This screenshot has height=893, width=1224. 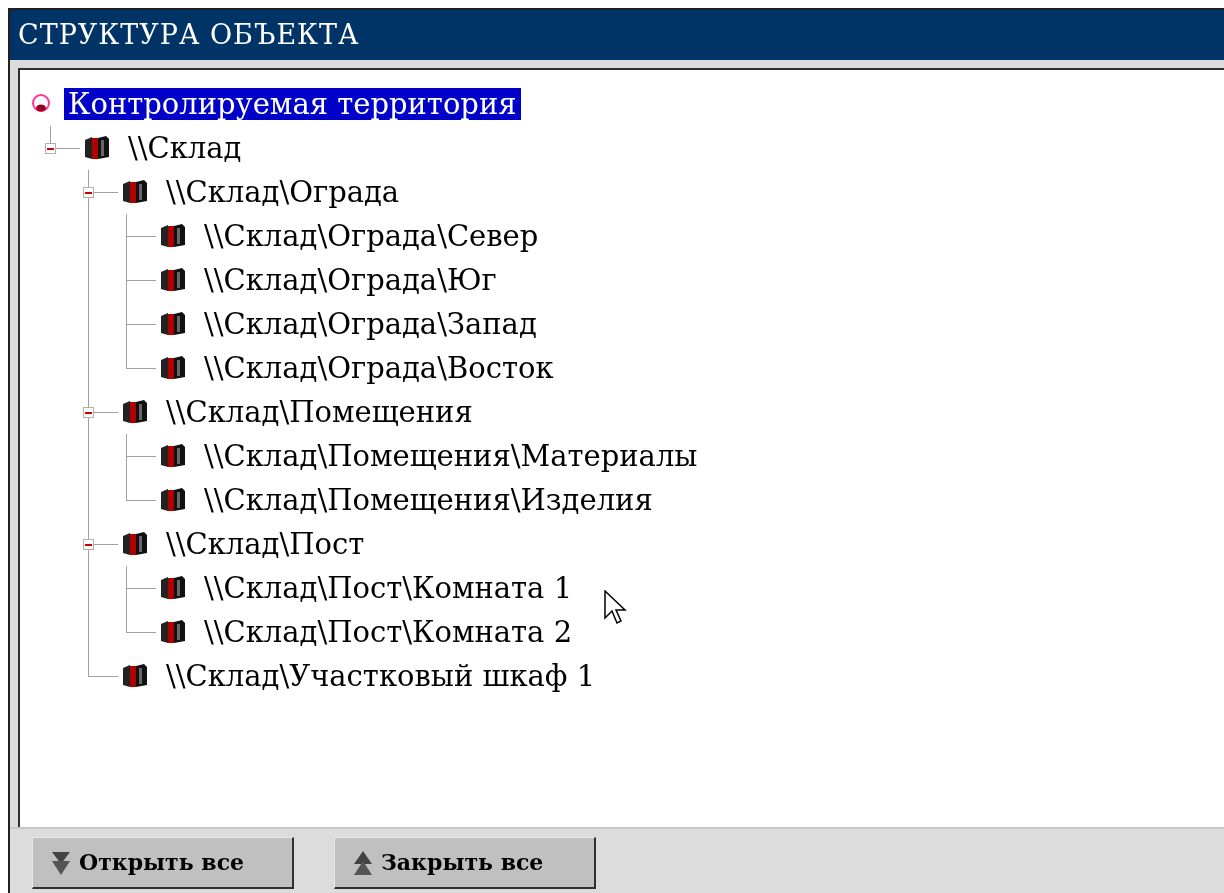 What do you see at coordinates (319, 412) in the screenshot?
I see `tree-item: \\Склад\Помещения` at bounding box center [319, 412].